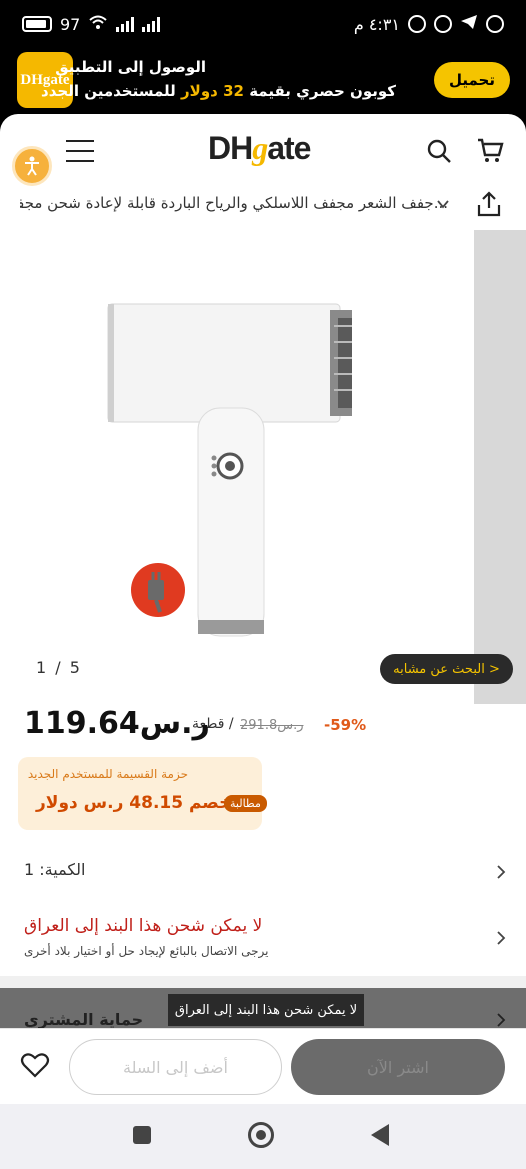 The width and height of the screenshot is (526, 1169). Describe the element at coordinates (495, 24) in the screenshot. I see `whatsapp-icon` at that location.